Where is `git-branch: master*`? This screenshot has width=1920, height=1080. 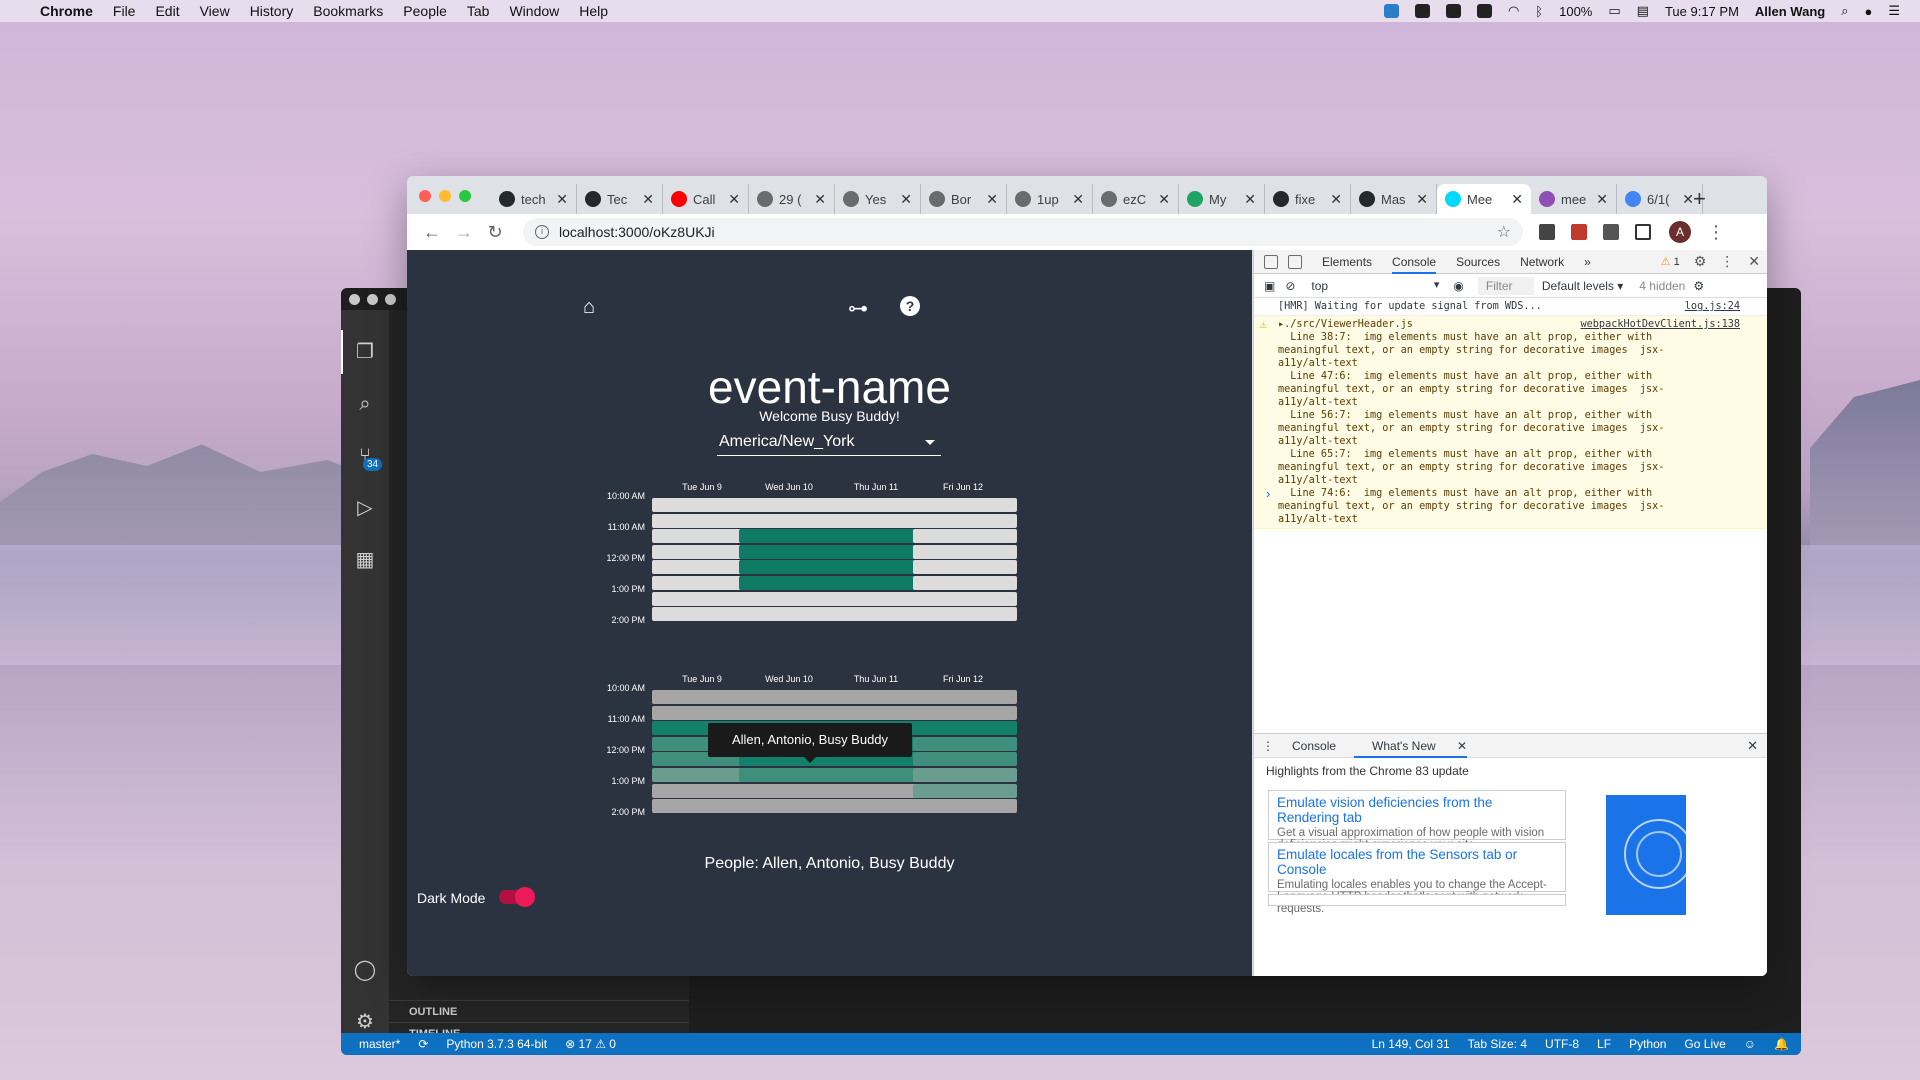
git-branch: master* is located at coordinates (379, 1044).